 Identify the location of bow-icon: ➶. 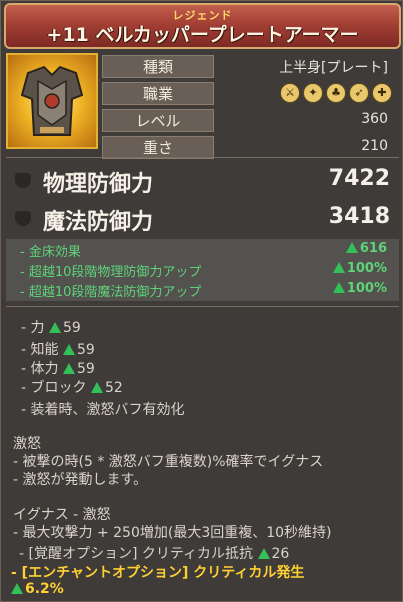
(359, 93).